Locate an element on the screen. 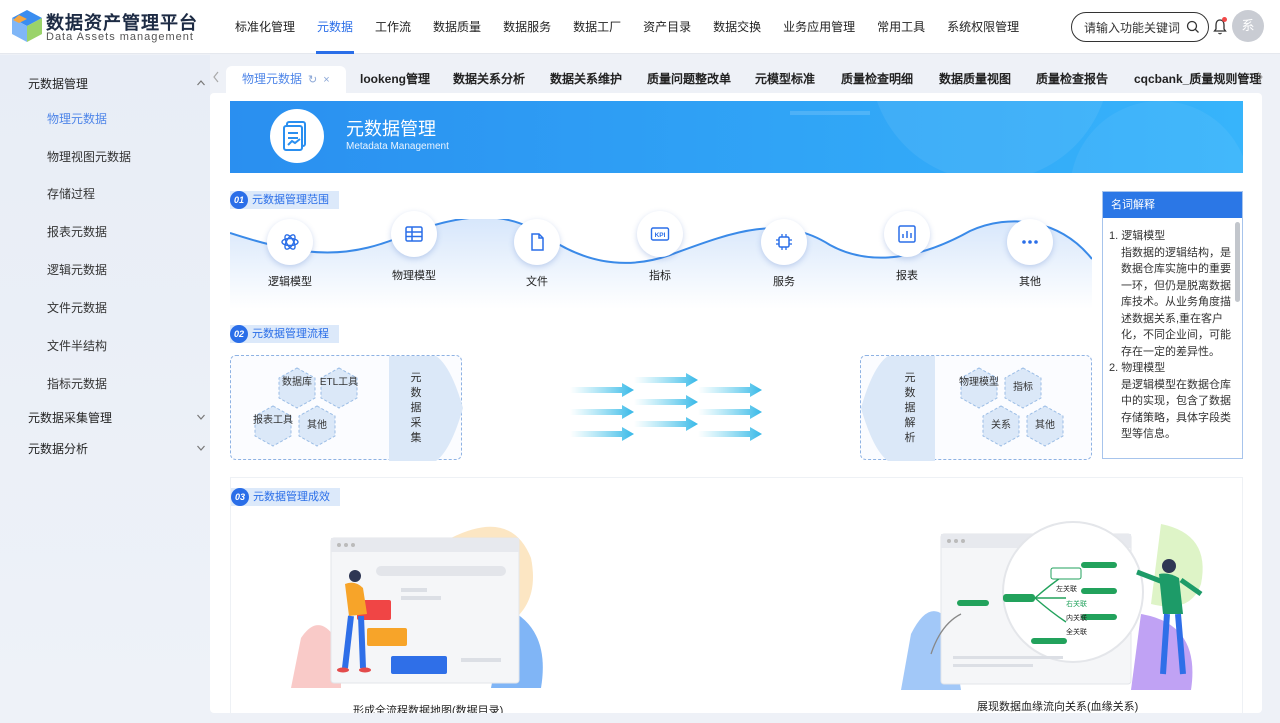 The image size is (1280, 723). search-input is located at coordinates (1134, 28).